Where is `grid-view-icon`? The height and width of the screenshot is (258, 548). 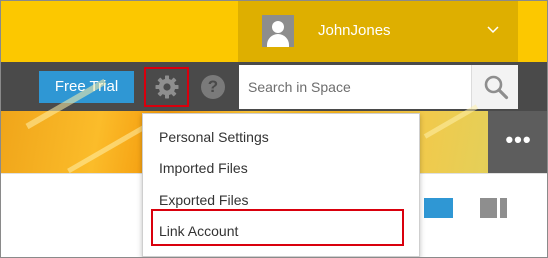
grid-view-icon is located at coordinates (438, 208).